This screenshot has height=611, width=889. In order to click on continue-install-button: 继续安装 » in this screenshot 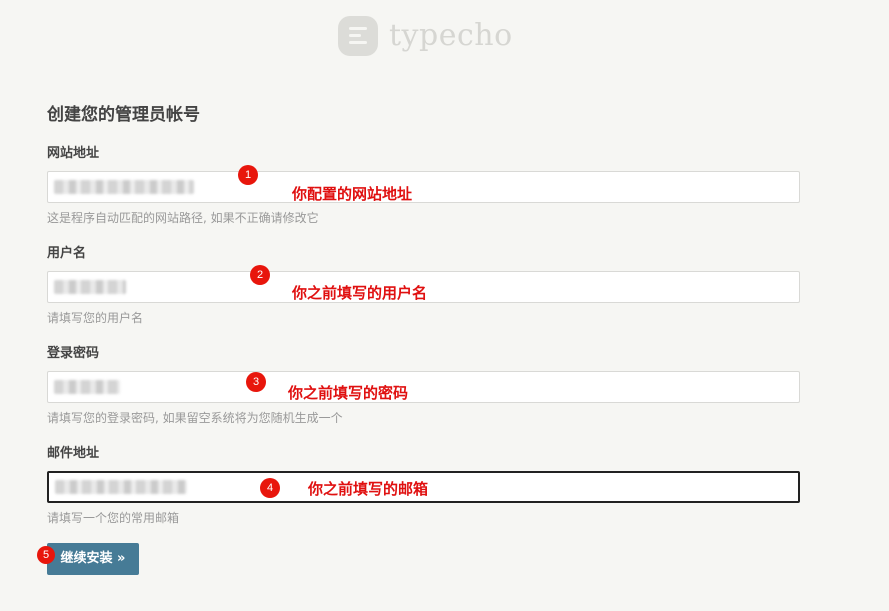, I will do `click(93, 559)`.